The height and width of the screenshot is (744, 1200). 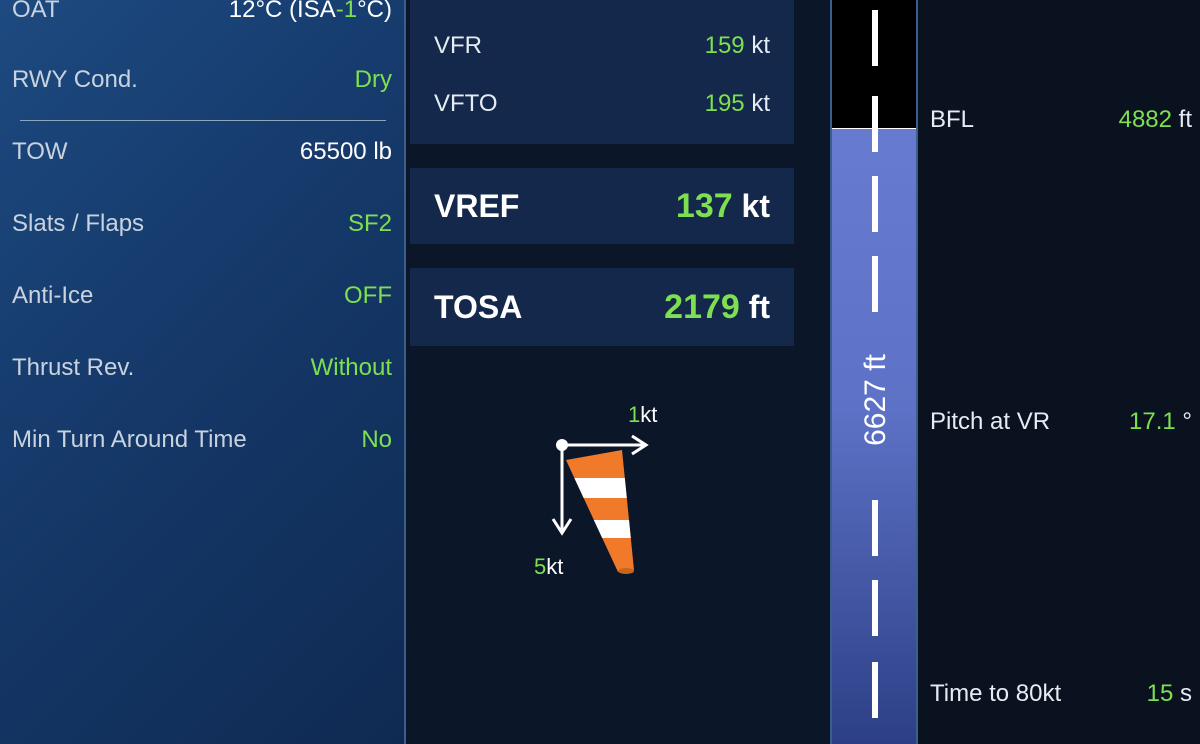 I want to click on vfr-value-group: 159 kt, so click(x=737, y=46).